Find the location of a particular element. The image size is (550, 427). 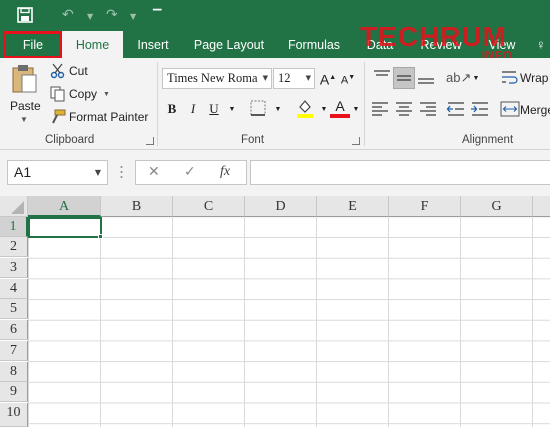

font-group-label: Font is located at coordinates (253, 140).